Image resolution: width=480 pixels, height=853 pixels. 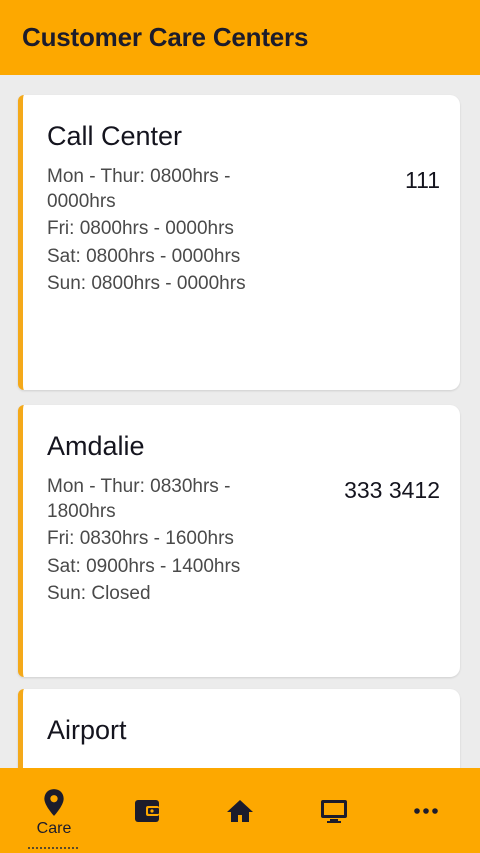 I want to click on more-dots-icon, so click(x=426, y=811).